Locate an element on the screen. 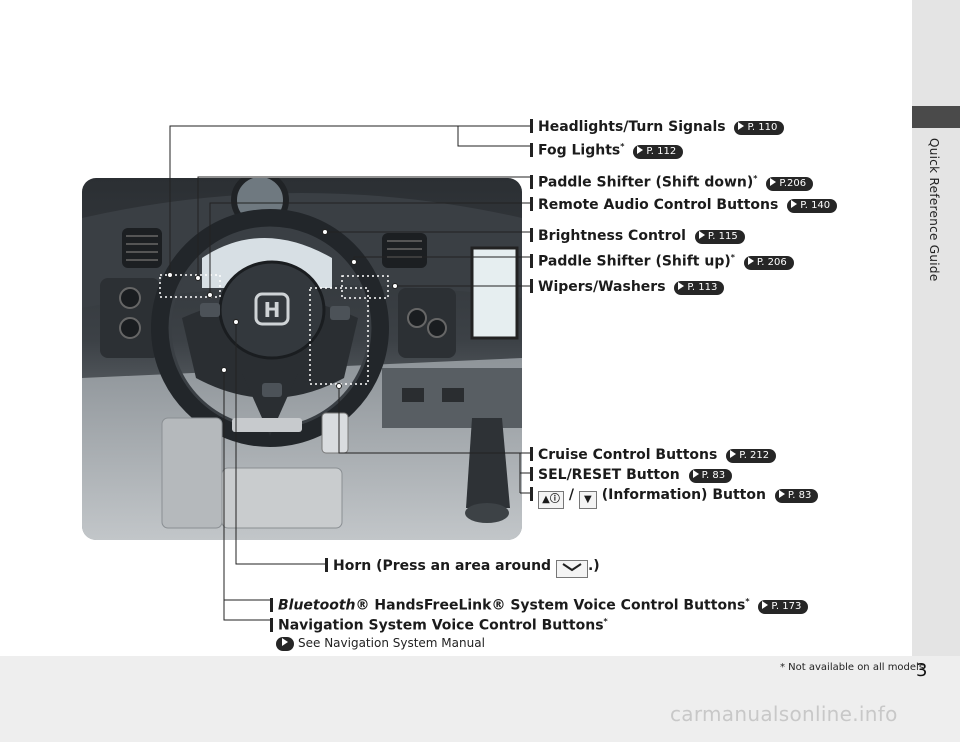 The width and height of the screenshot is (960, 742). callout-navigation-text: Navigation System Voice Control Buttons is located at coordinates (441, 625).